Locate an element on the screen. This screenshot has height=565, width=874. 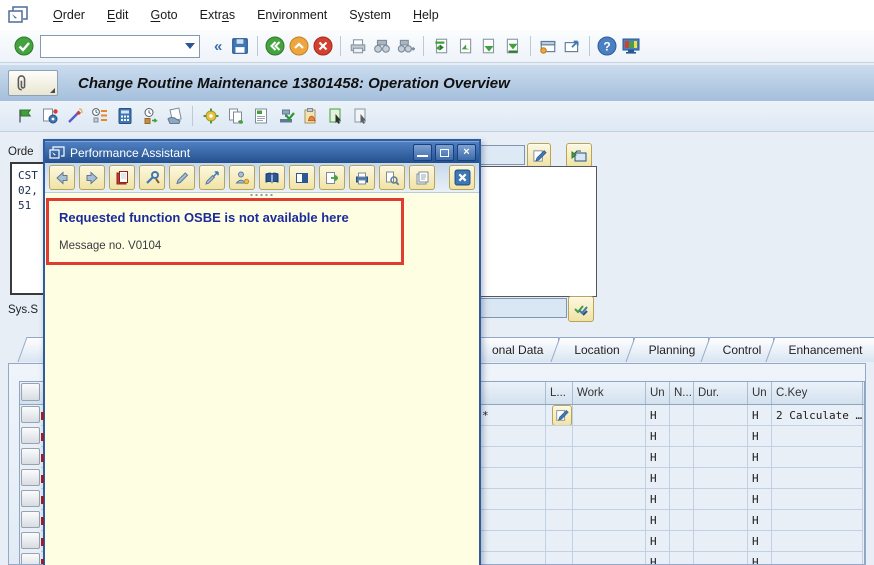
extended-help-button is located at coordinates (212, 177).